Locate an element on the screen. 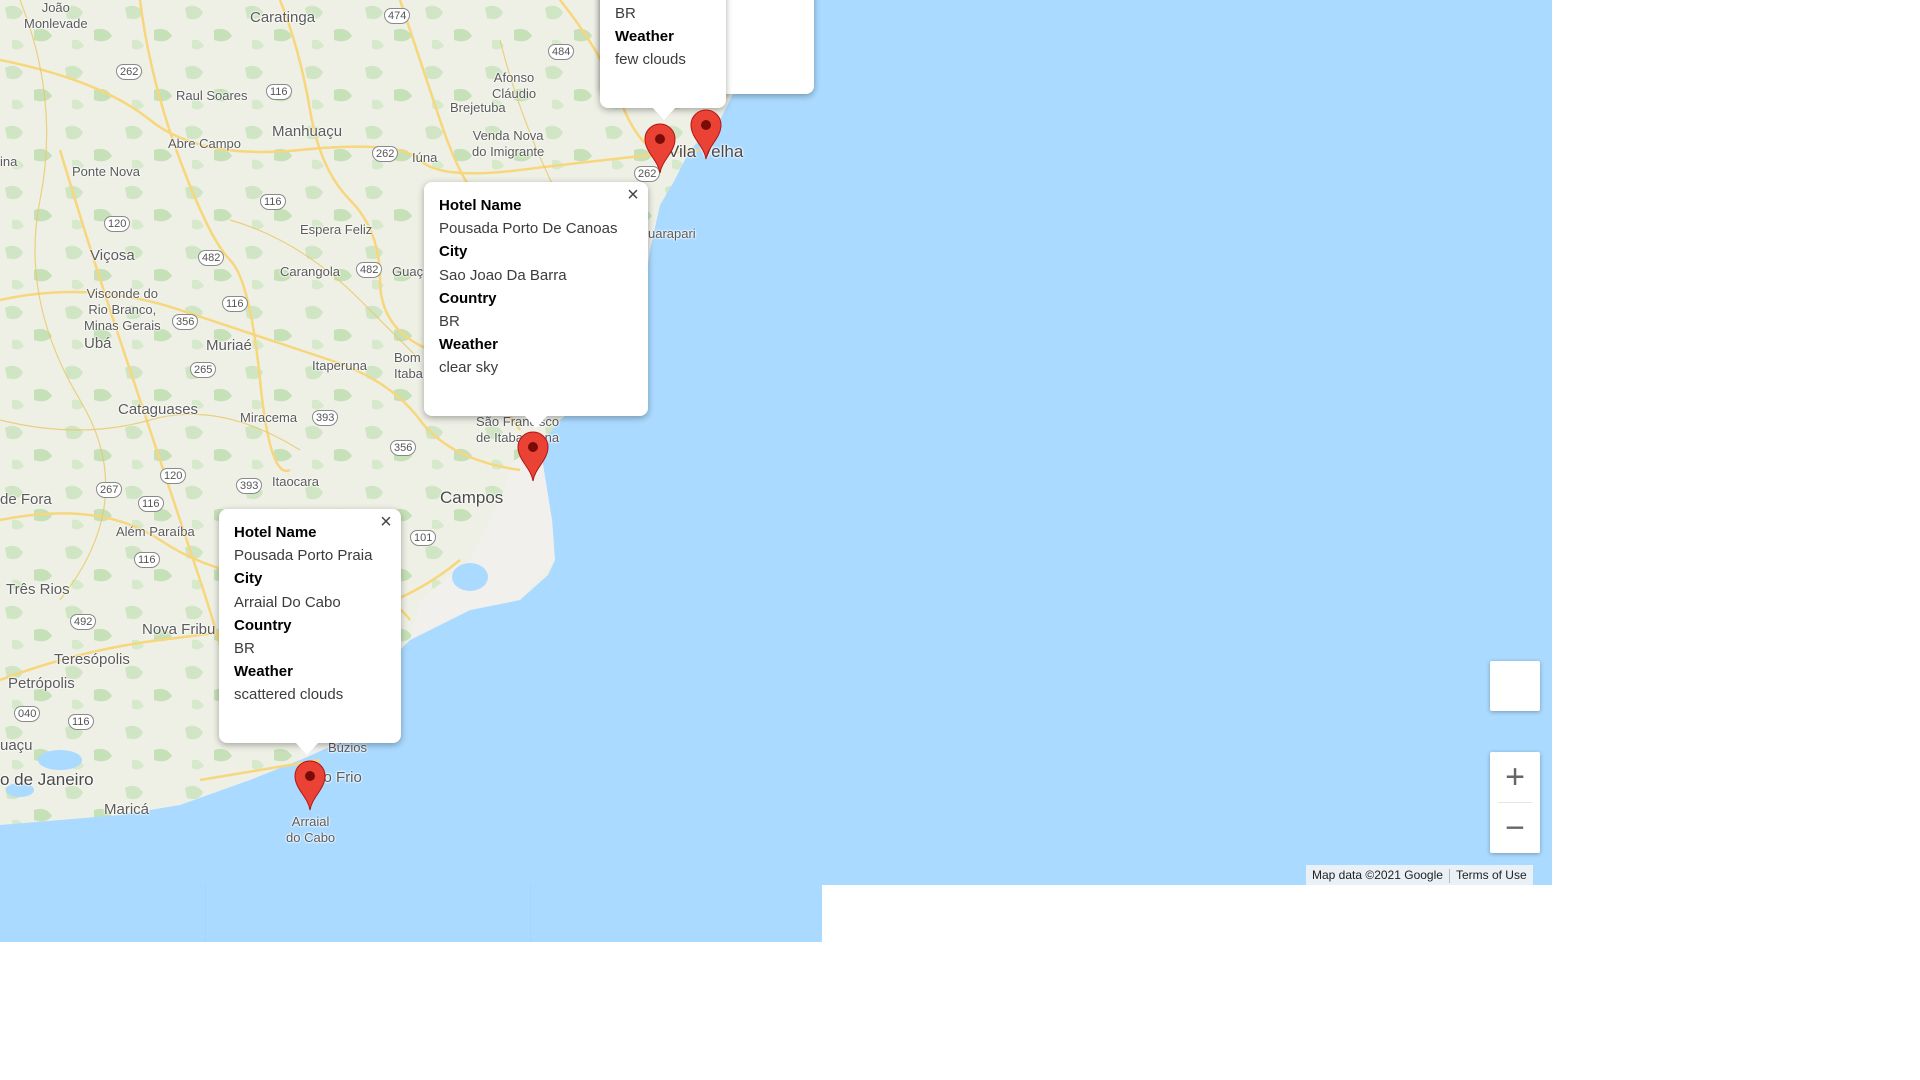 The width and height of the screenshot is (1920, 1080). place-label-ina: ina is located at coordinates (9, 161).